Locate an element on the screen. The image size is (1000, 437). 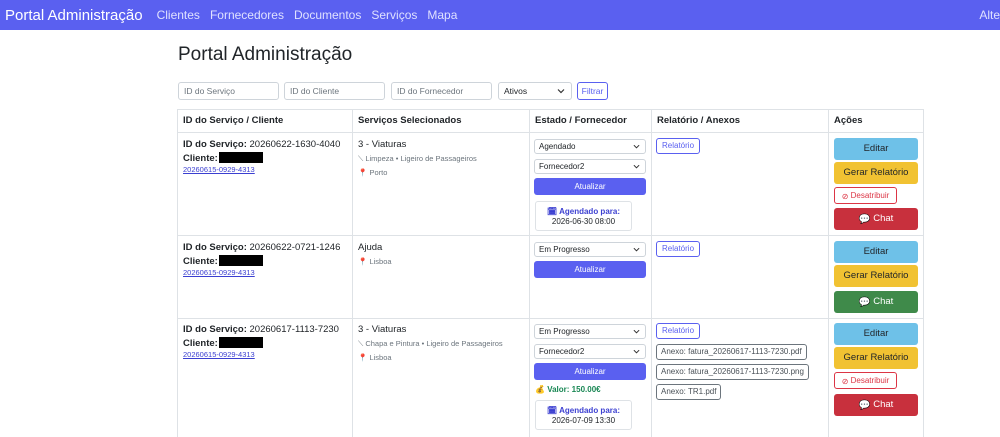
brand: Portal Administração is located at coordinates (74, 15).